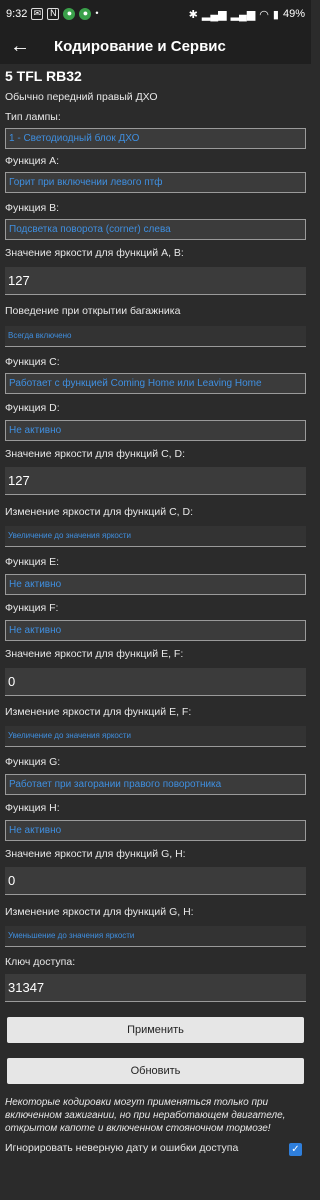 This screenshot has height=1200, width=320. What do you see at coordinates (155, 138) in the screenshot?
I see `lamp-type-select: 1 - Светодиодный блок ДХО` at bounding box center [155, 138].